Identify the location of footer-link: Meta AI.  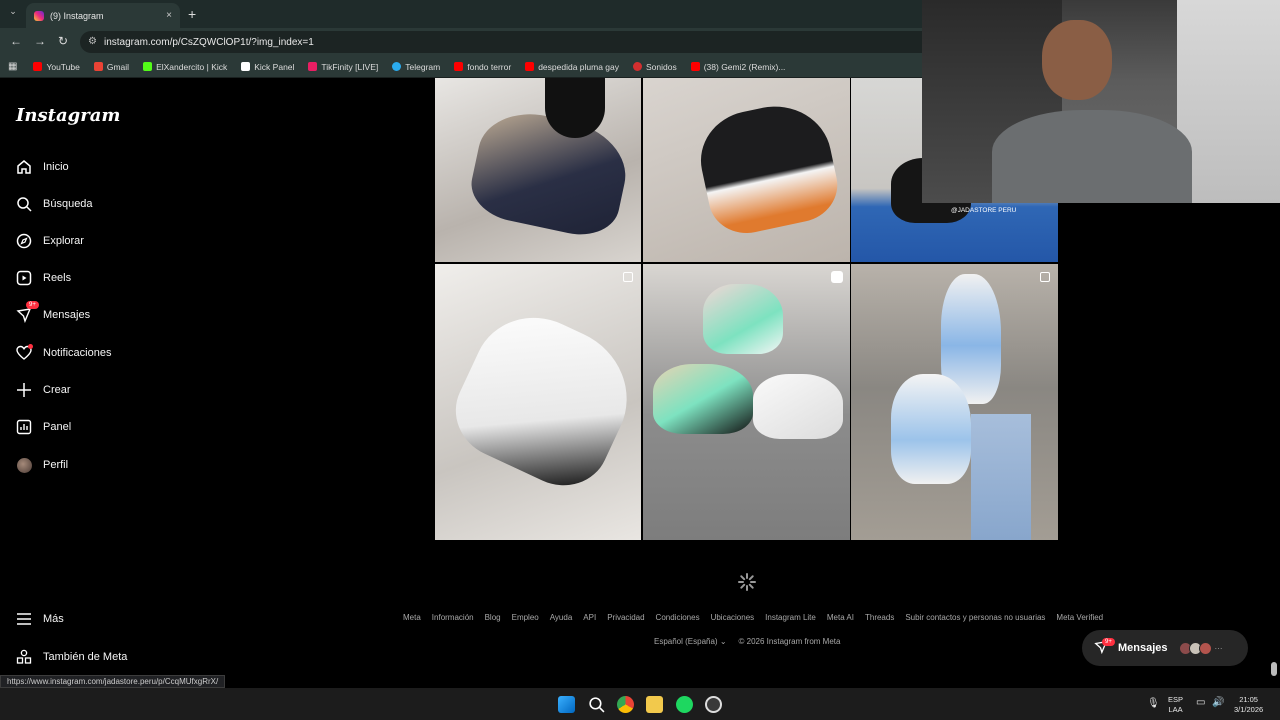
(840, 617).